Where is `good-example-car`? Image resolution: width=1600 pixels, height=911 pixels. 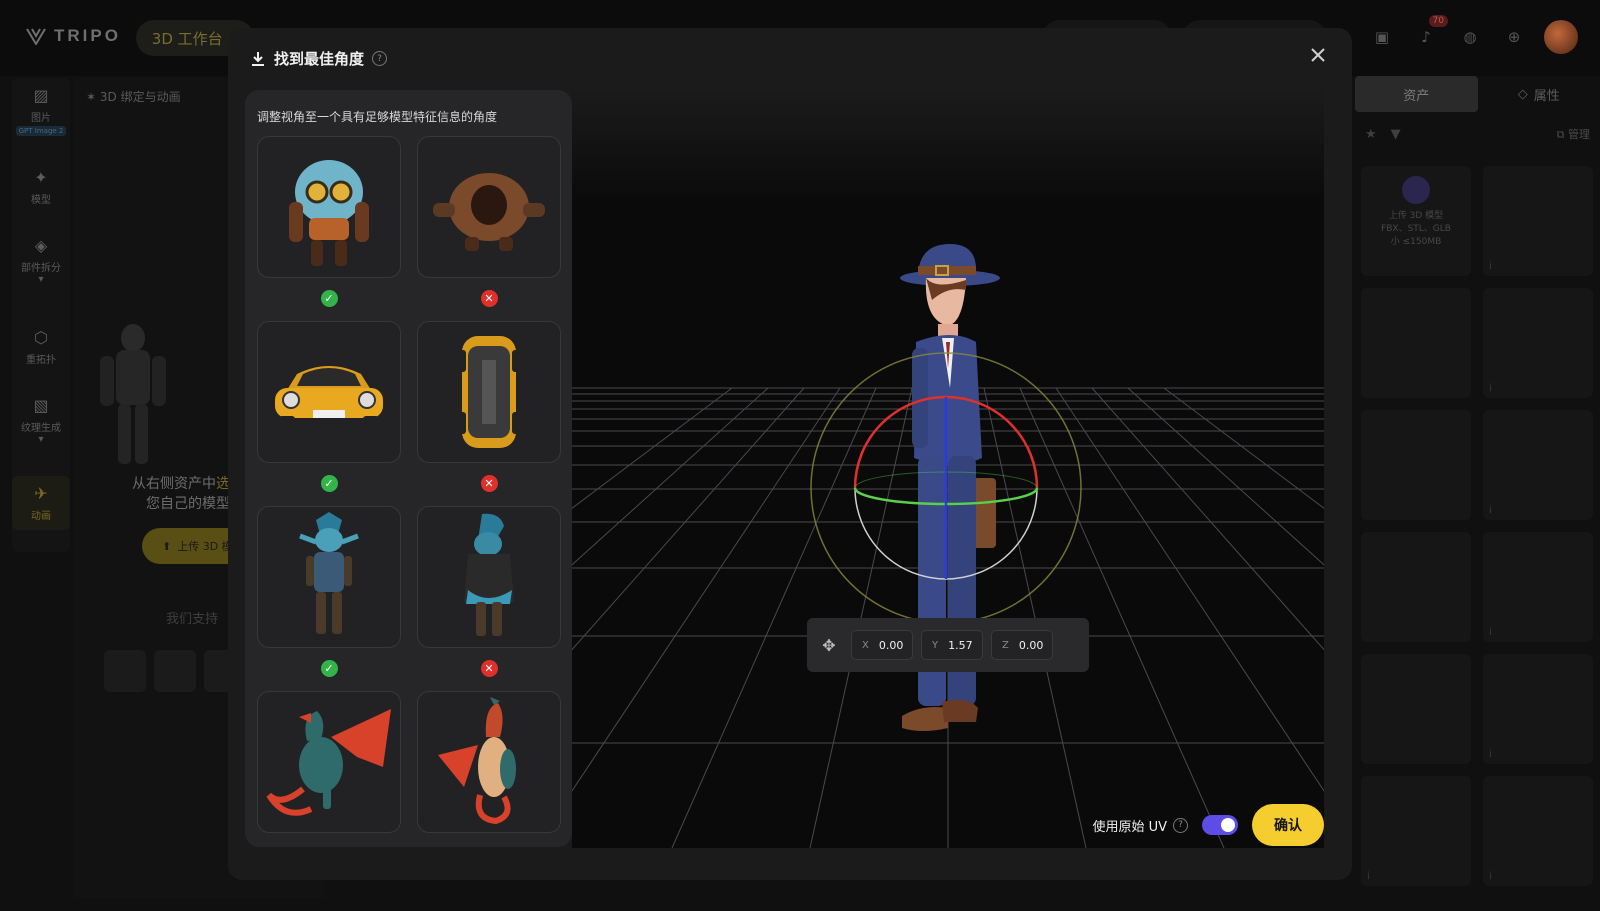 good-example-car is located at coordinates (329, 392).